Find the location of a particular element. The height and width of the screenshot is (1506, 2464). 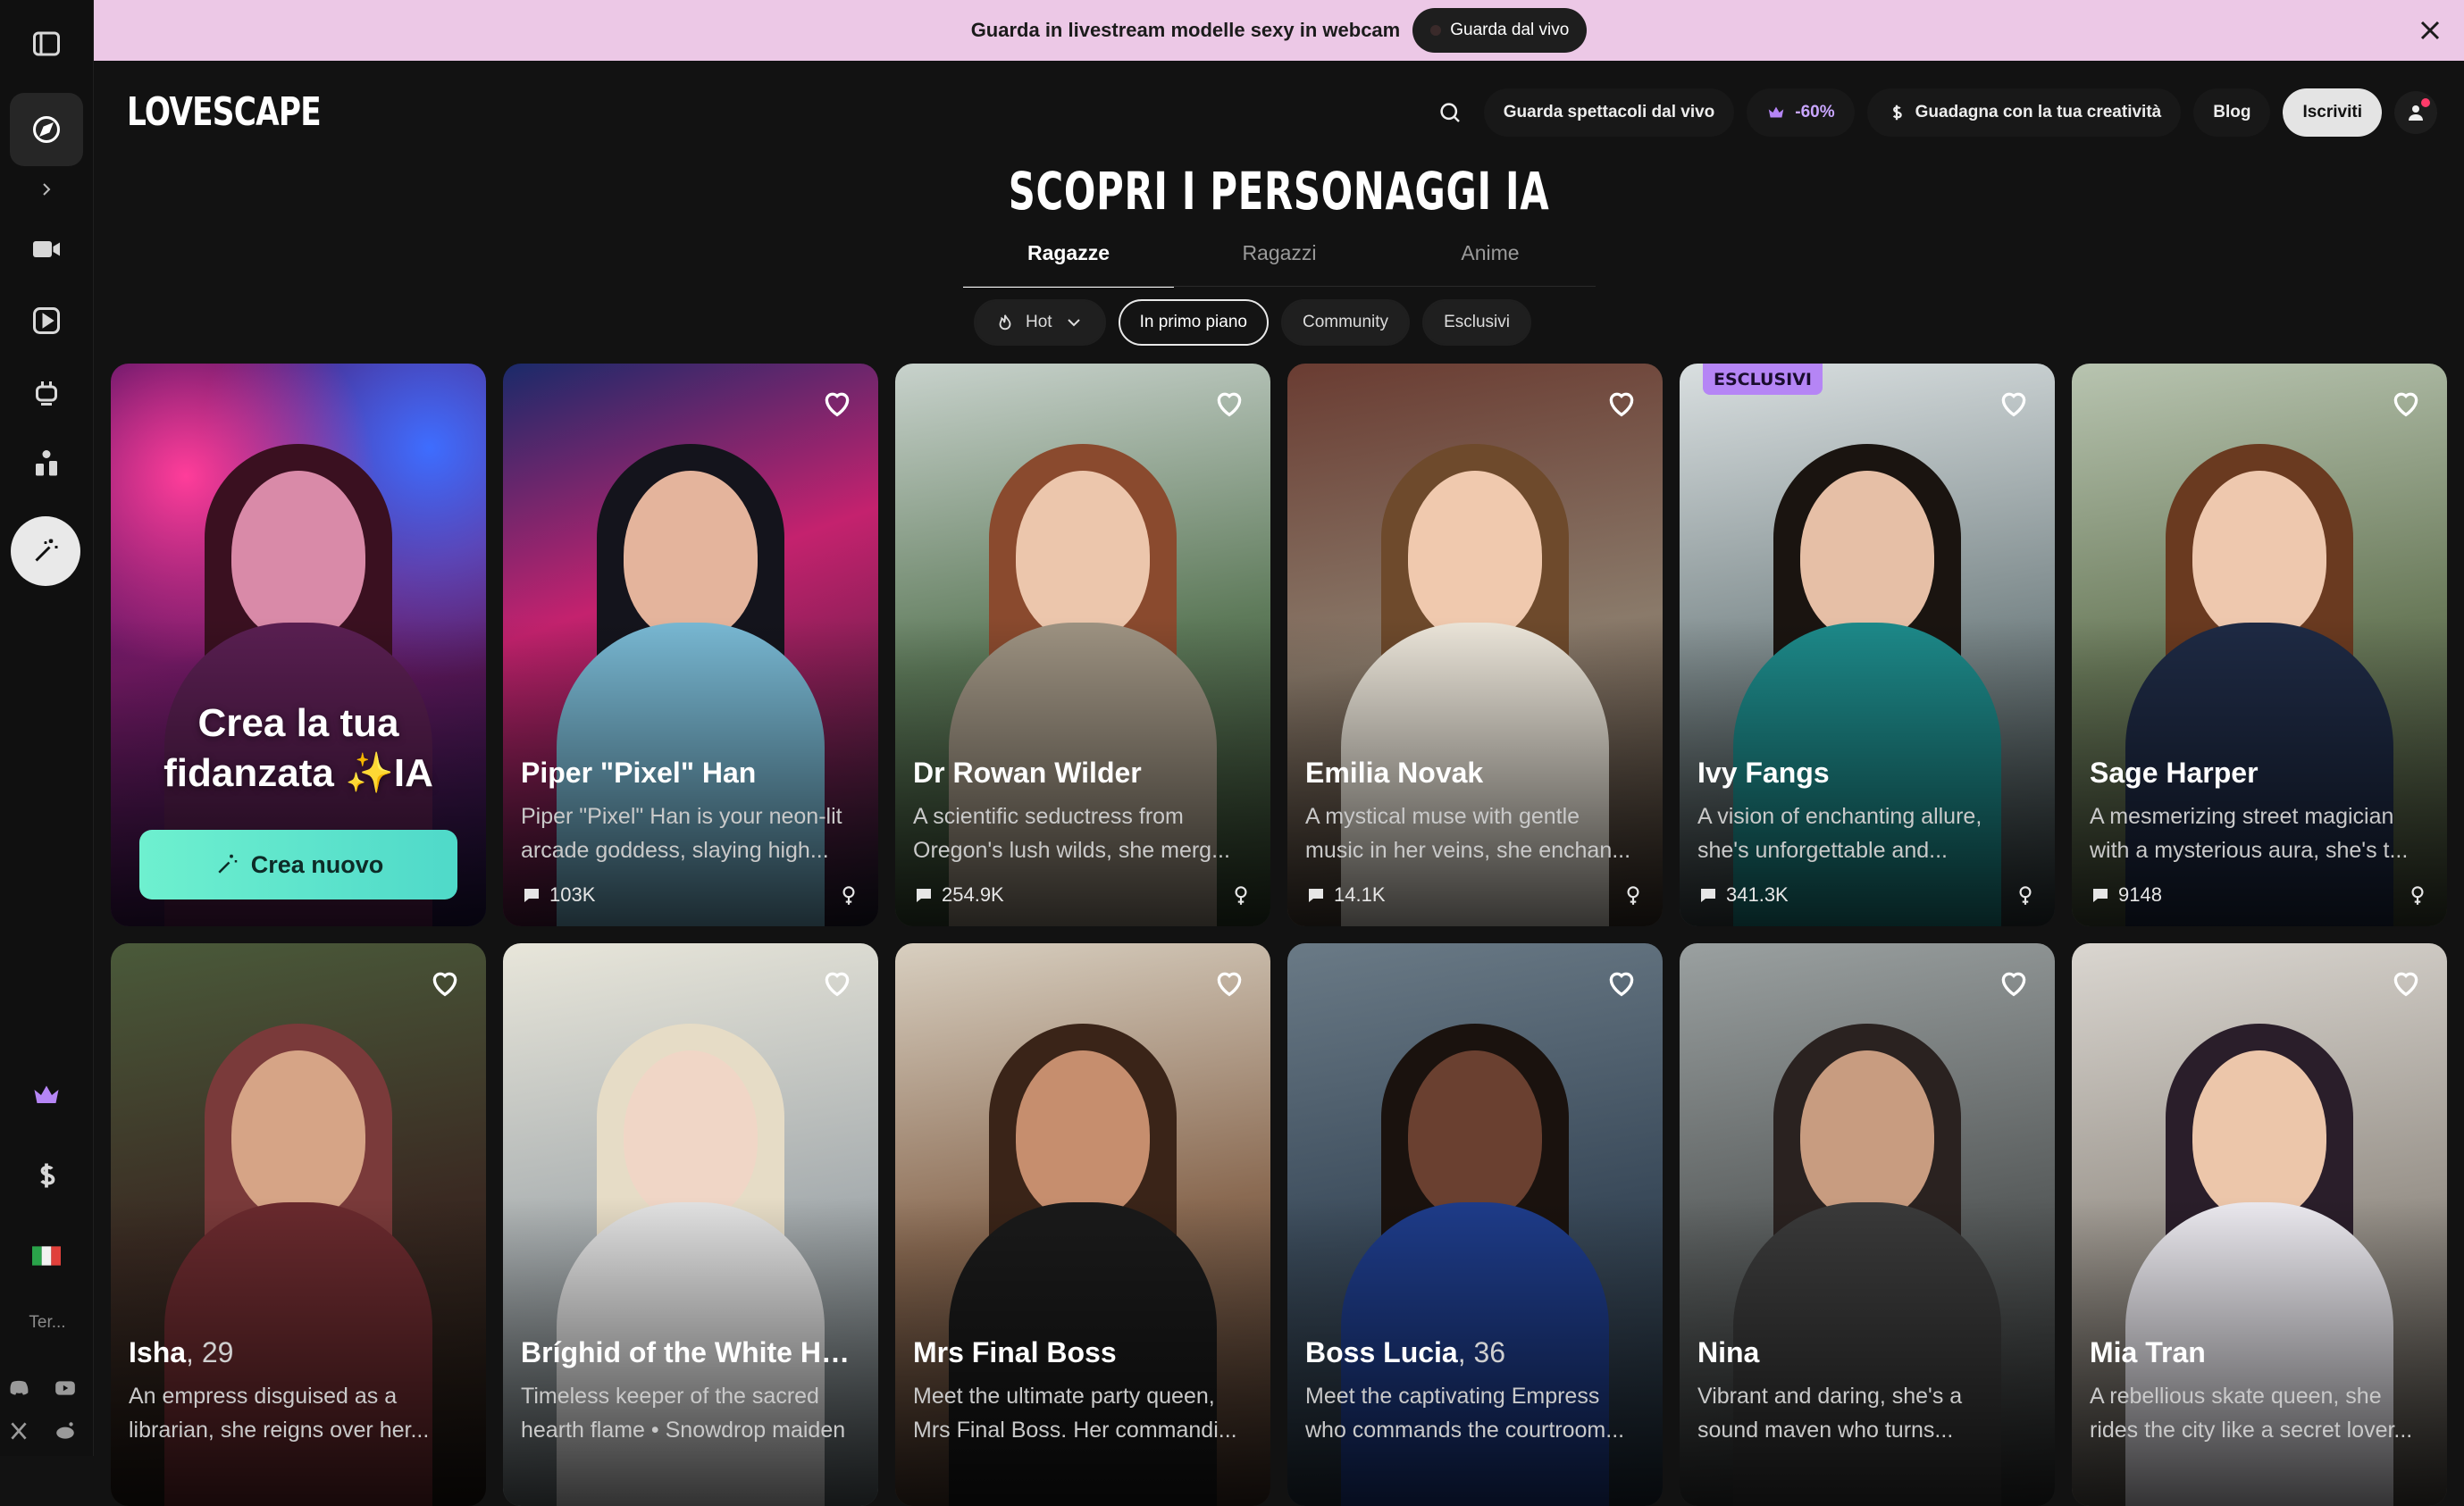

live-shows-button: Guarda spettacoli dal vivo is located at coordinates (1610, 112).